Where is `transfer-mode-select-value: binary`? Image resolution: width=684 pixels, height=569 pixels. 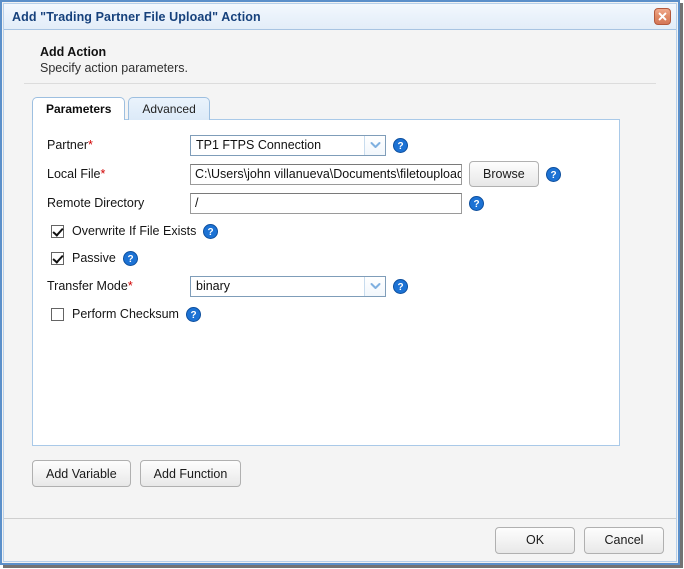
transfer-mode-select-value: binary is located at coordinates (213, 286).